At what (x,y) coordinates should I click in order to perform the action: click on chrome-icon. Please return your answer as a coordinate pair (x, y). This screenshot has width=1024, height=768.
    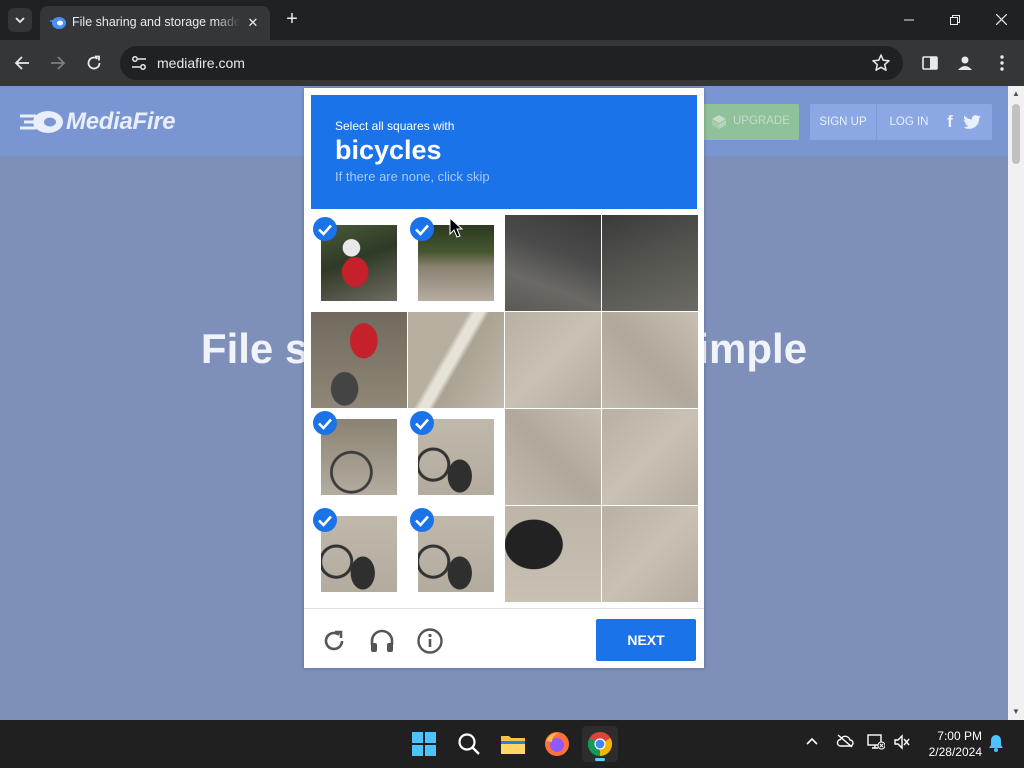
    Looking at the image, I should click on (600, 744).